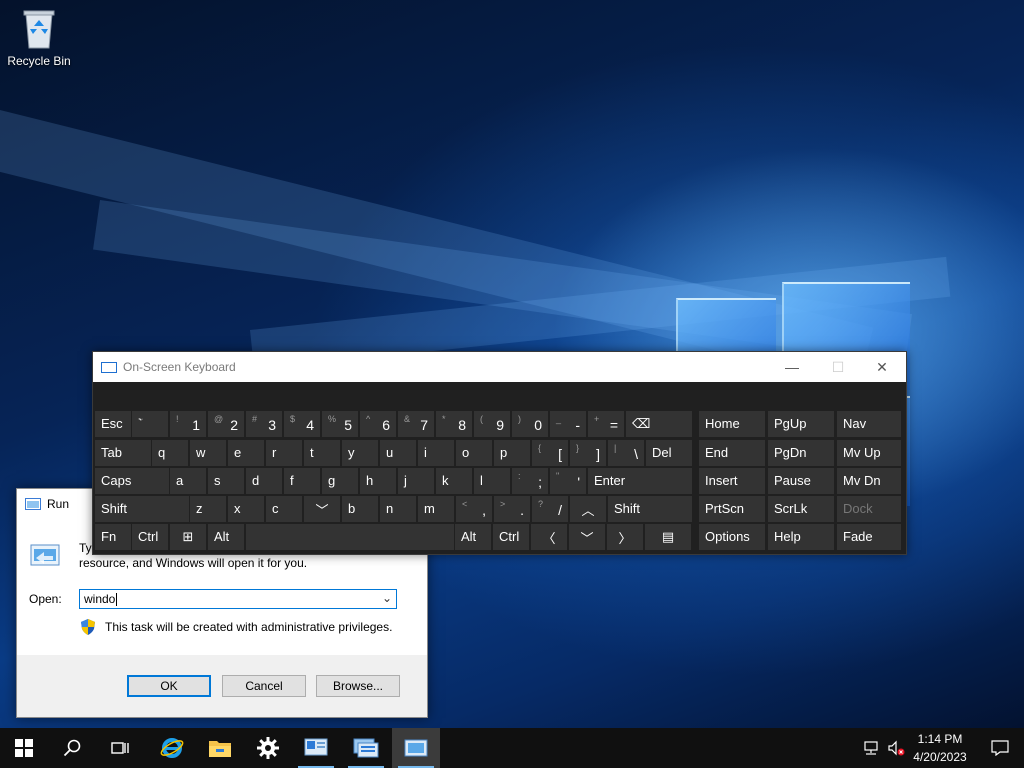 This screenshot has width=1024, height=768. What do you see at coordinates (511, 537) in the screenshot?
I see `key-4-6-ctrl: Ctrl` at bounding box center [511, 537].